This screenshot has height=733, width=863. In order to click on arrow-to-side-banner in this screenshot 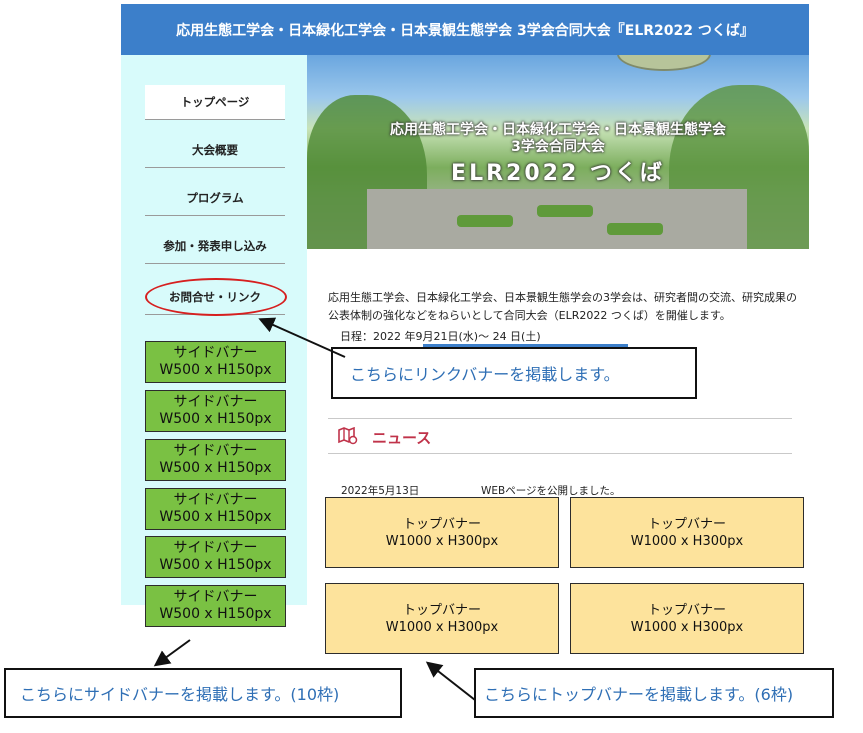, I will do `click(172, 653)`.